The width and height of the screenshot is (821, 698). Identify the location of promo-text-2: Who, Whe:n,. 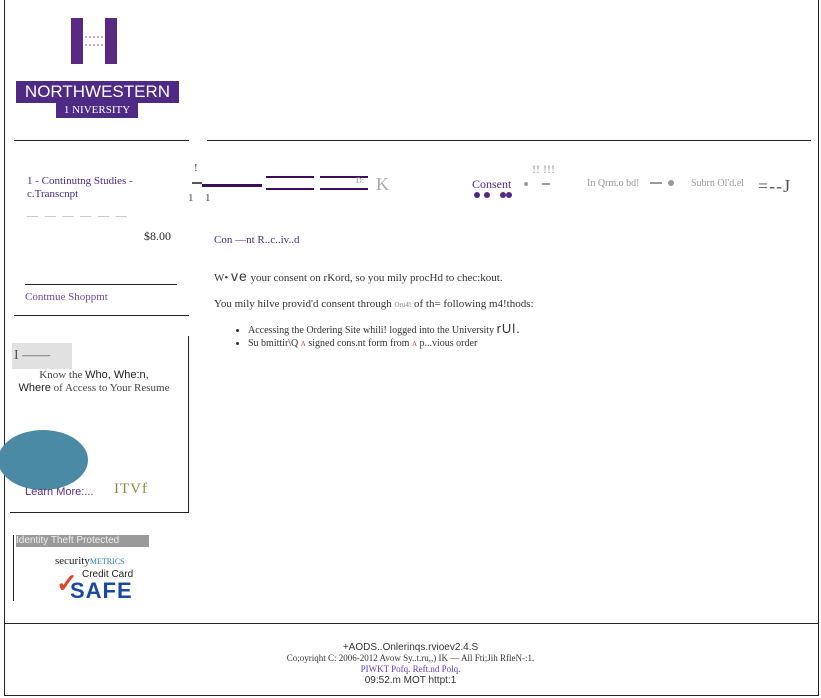
(117, 375).